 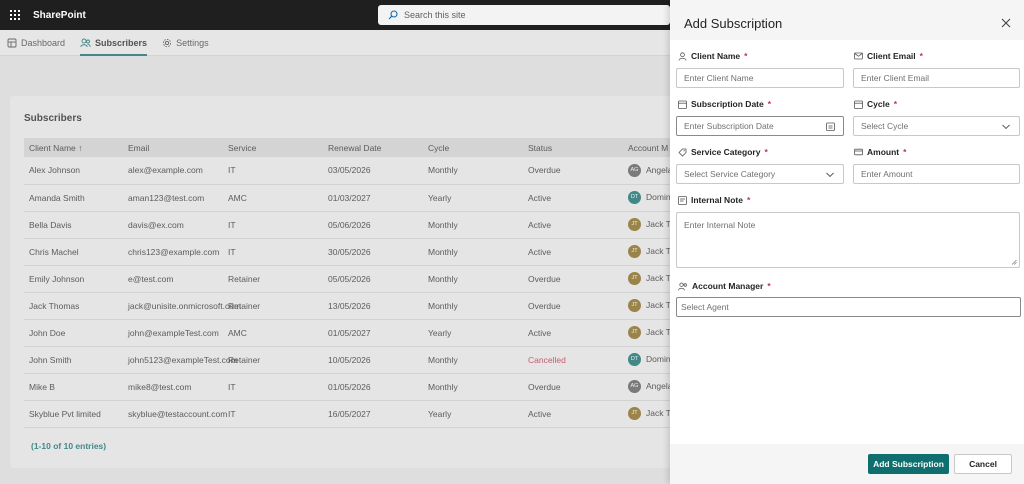 What do you see at coordinates (682, 152) in the screenshot?
I see `tag-icon` at bounding box center [682, 152].